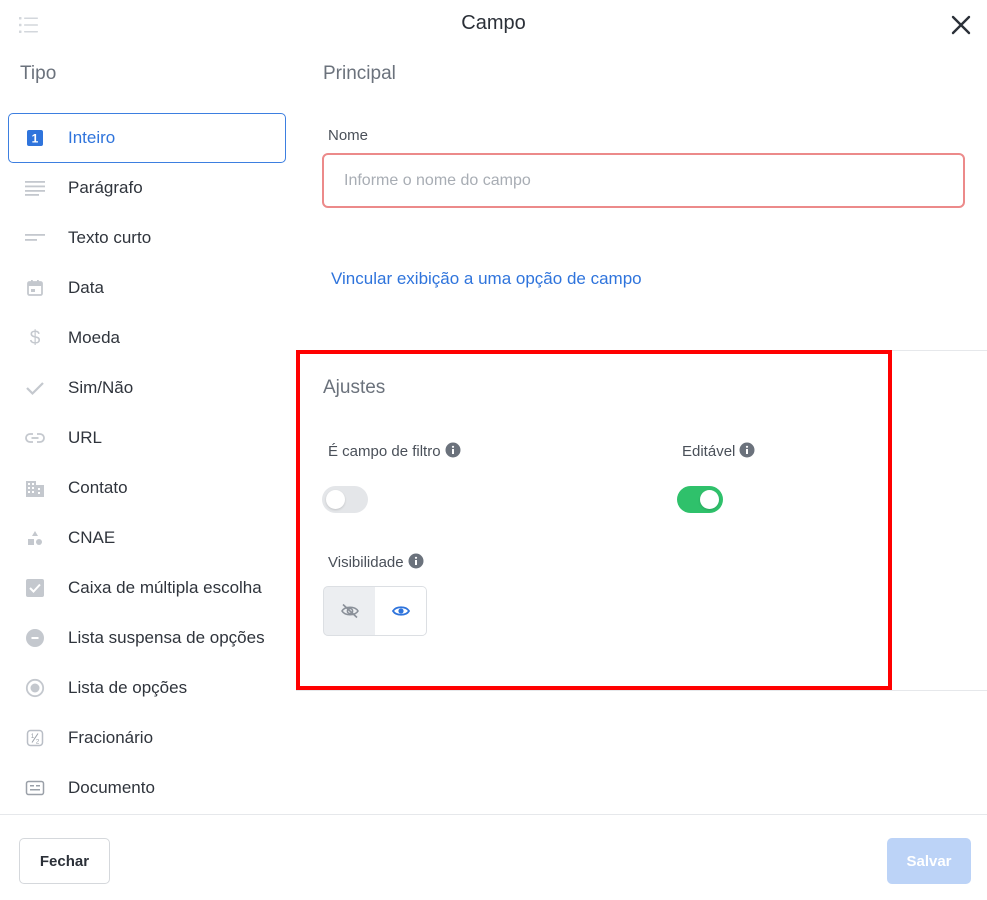 The height and width of the screenshot is (900, 987). What do you see at coordinates (35, 488) in the screenshot?
I see `building-icon` at bounding box center [35, 488].